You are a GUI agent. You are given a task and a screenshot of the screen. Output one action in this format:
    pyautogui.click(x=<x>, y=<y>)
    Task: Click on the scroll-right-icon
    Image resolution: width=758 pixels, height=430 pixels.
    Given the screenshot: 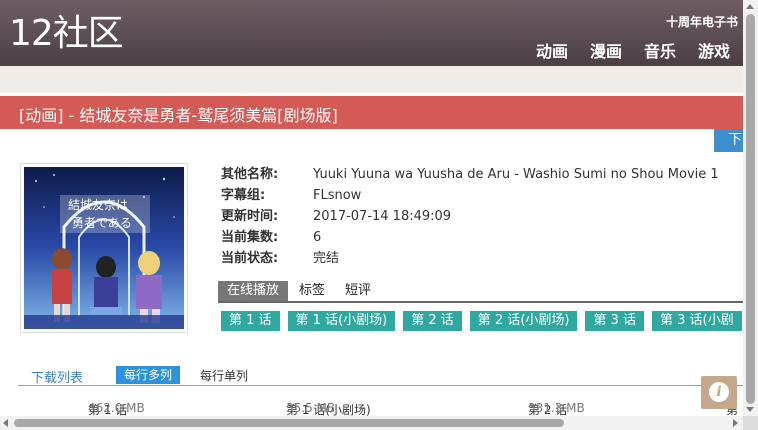 What is the action you would take?
    pyautogui.click(x=735, y=423)
    